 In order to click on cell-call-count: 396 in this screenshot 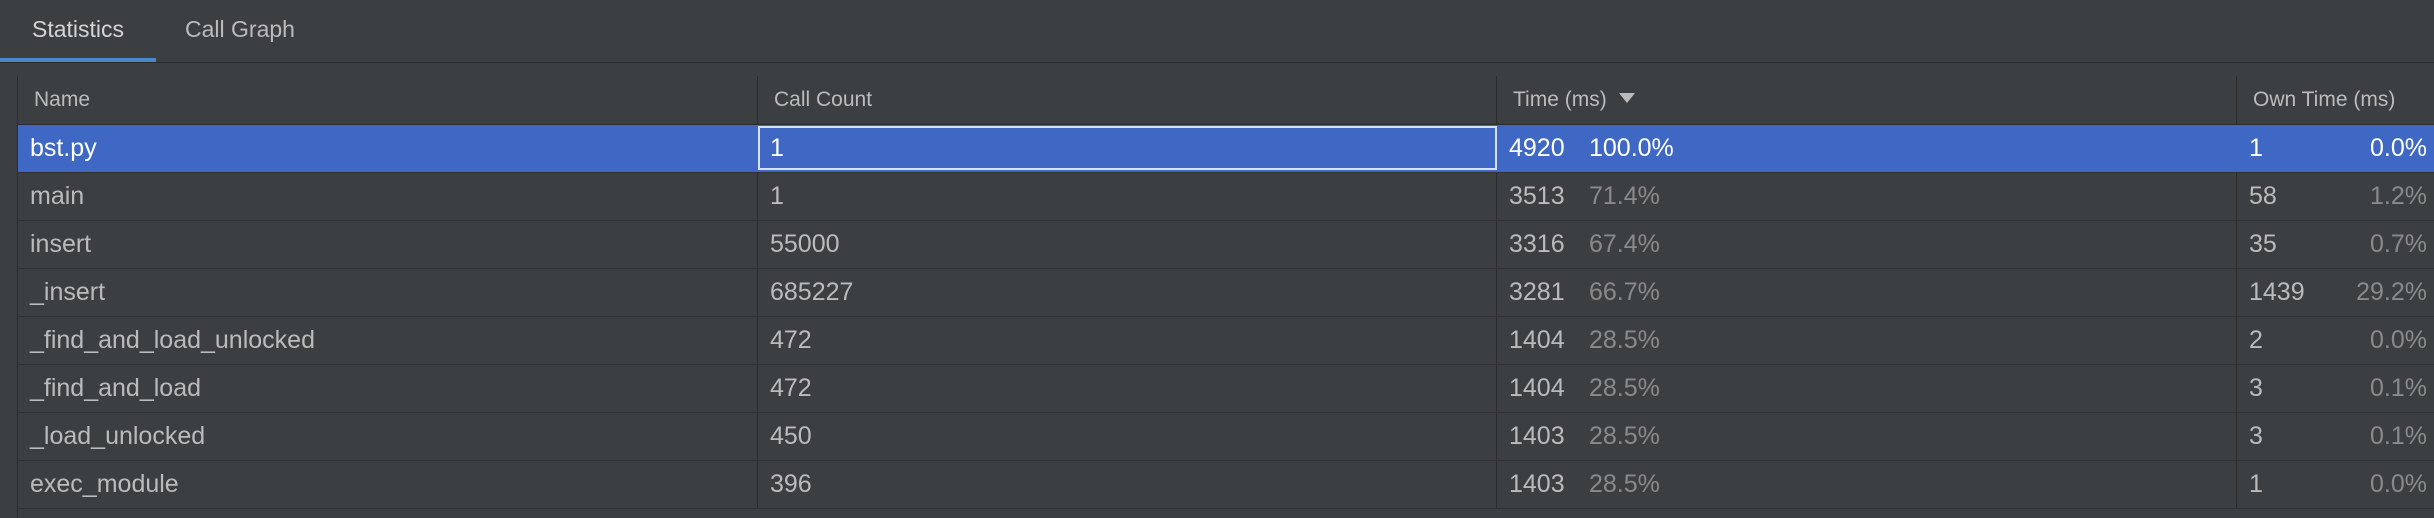, I will do `click(1127, 484)`.